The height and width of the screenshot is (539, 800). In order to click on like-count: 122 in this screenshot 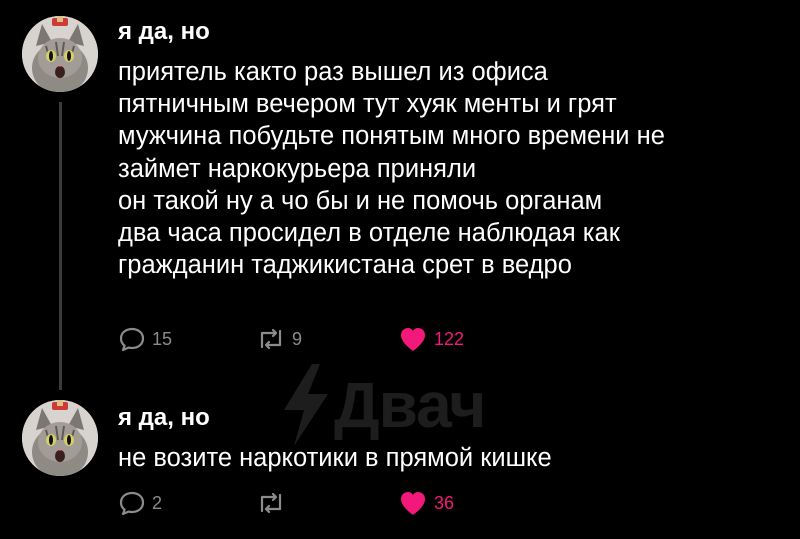, I will do `click(449, 338)`.